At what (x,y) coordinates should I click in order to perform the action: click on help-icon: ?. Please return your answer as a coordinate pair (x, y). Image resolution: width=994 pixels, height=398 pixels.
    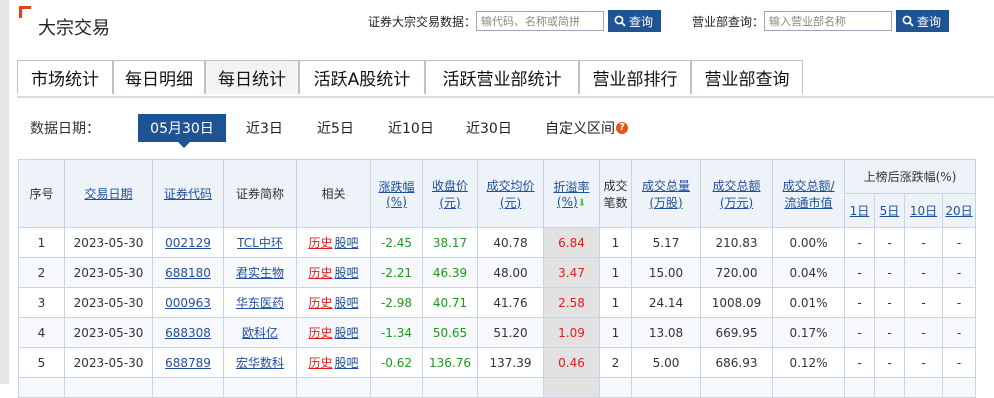
    Looking at the image, I should click on (622, 128).